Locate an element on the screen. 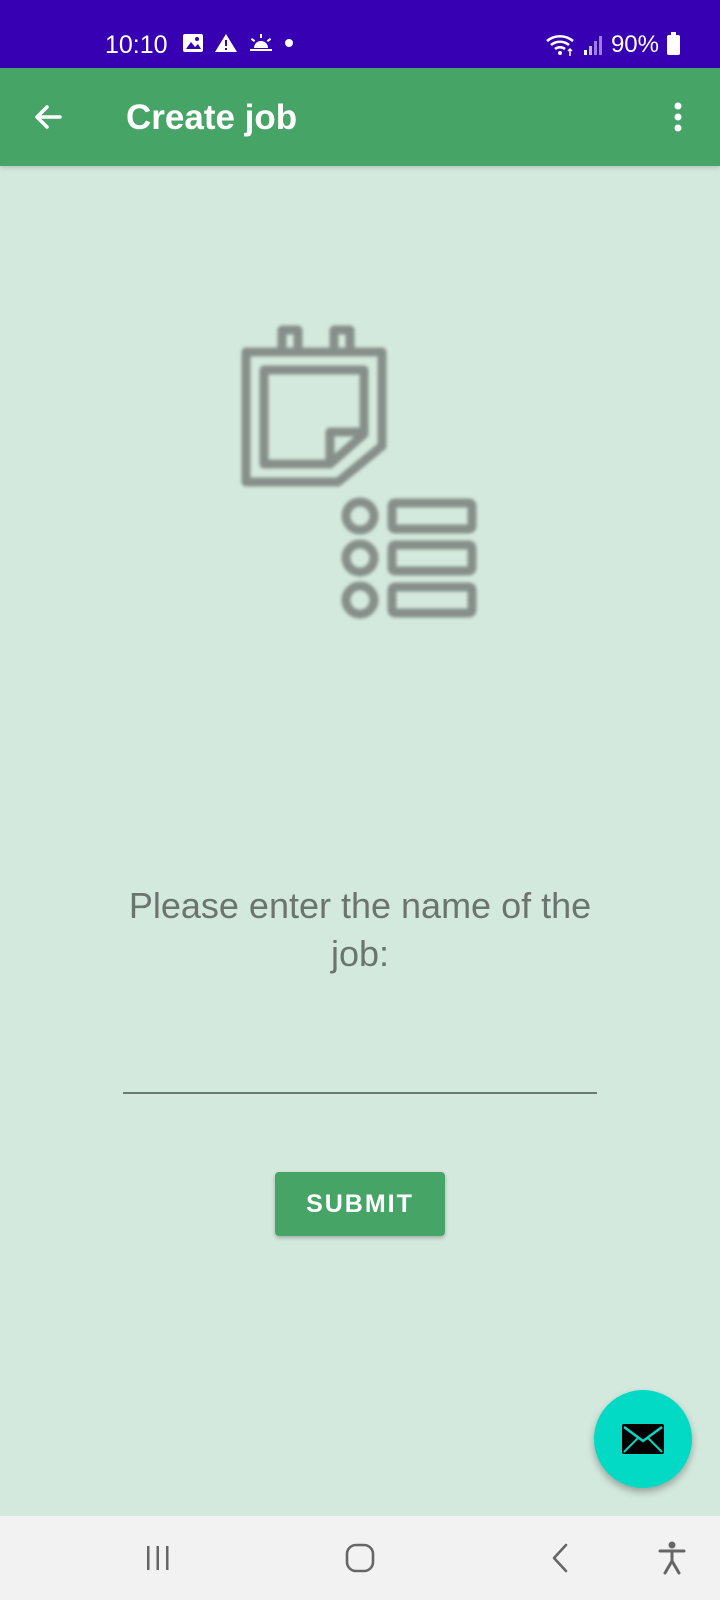  accessibility-button is located at coordinates (672, 1558).